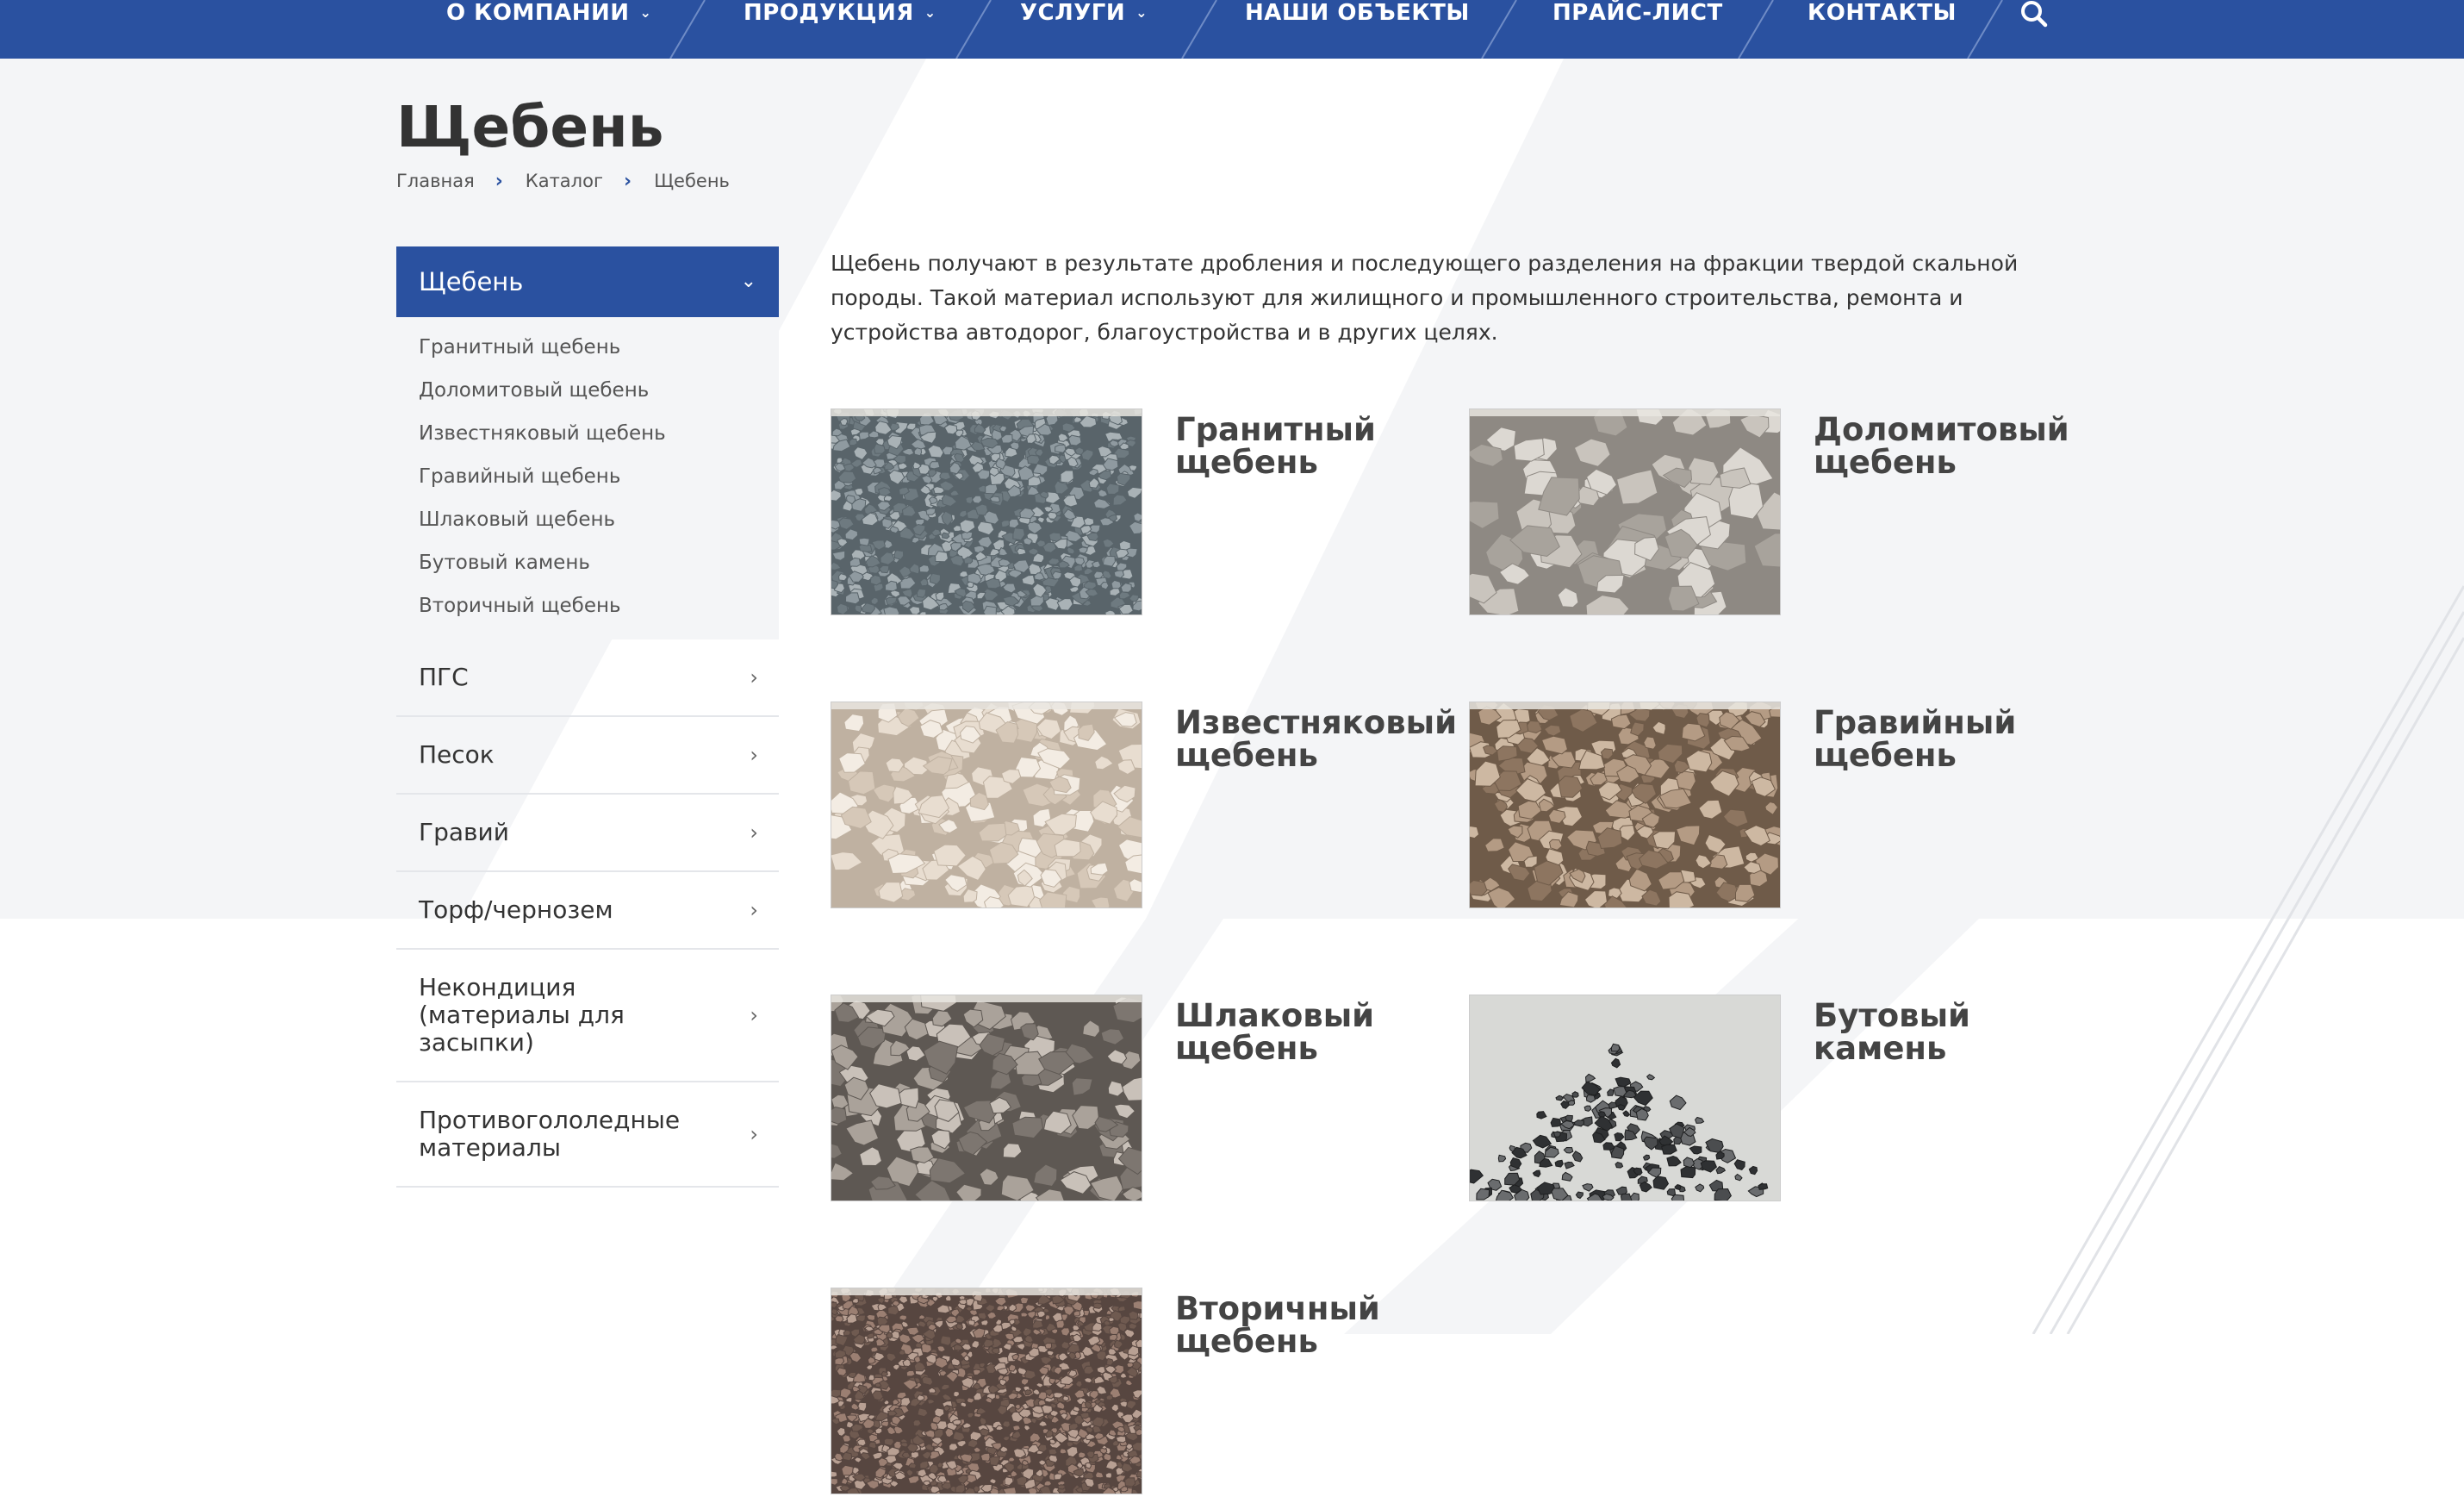 This screenshot has width=2464, height=1503. I want to click on breadcrumb-link-catalog: Каталог, so click(565, 181).